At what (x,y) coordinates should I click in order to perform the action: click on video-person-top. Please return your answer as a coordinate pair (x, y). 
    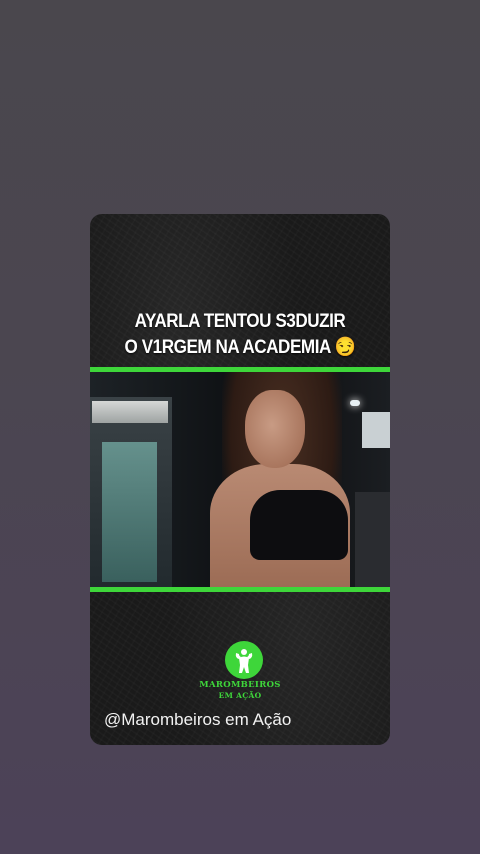
    Looking at the image, I should click on (299, 525).